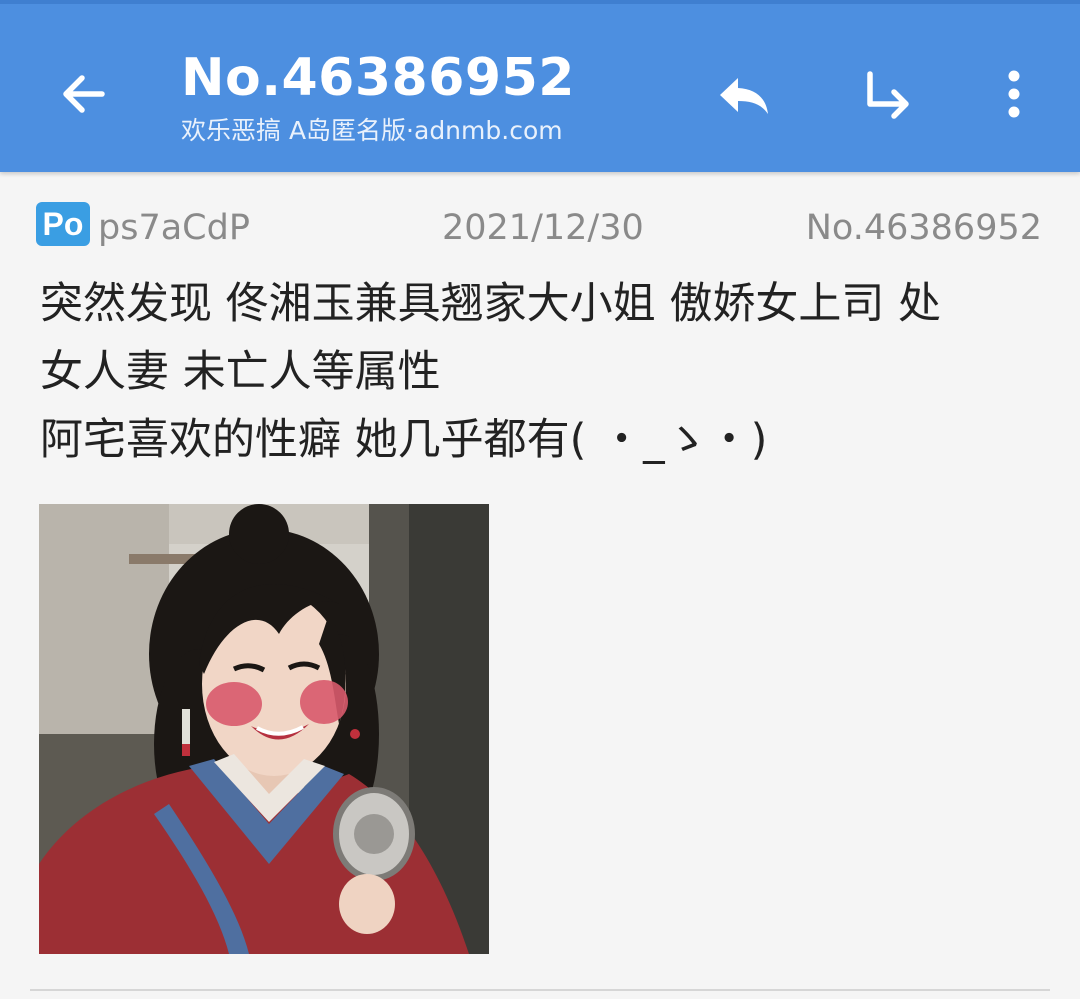 The width and height of the screenshot is (1080, 999). What do you see at coordinates (491, 304) in the screenshot?
I see `post-content-line: 突然发现 佟湘玉兼具翘家大小姐 傲娇女上司 处` at bounding box center [491, 304].